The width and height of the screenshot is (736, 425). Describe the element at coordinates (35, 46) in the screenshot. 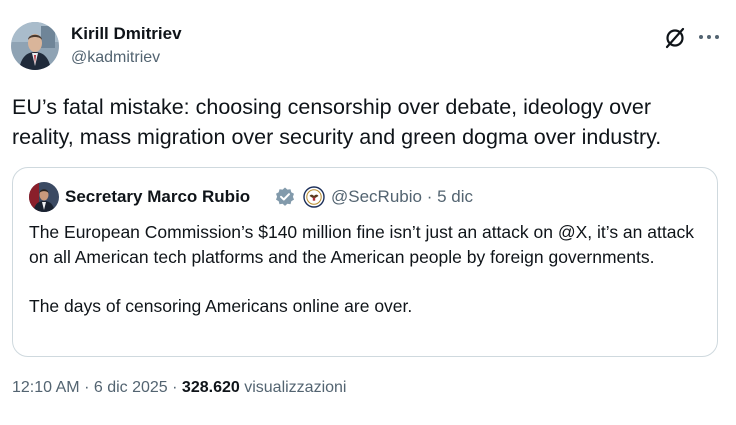

I see `author-avatar` at that location.